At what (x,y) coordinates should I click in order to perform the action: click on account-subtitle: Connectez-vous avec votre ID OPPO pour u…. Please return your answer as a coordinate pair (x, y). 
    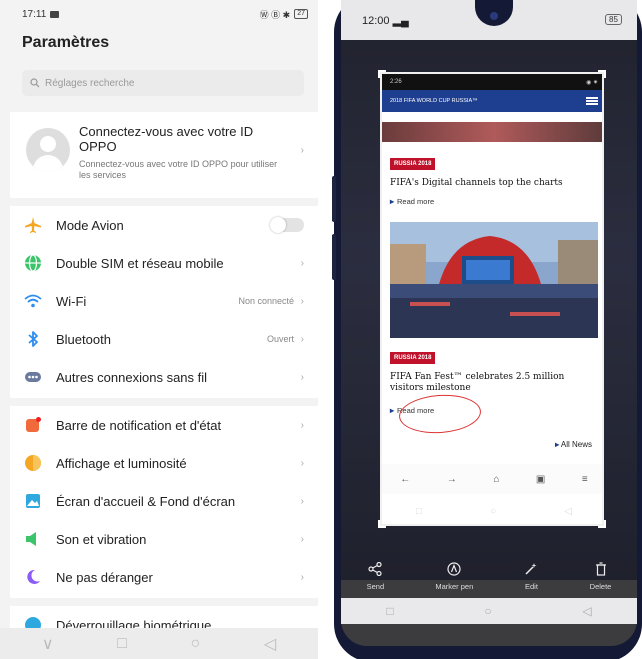
    Looking at the image, I should click on (178, 169).